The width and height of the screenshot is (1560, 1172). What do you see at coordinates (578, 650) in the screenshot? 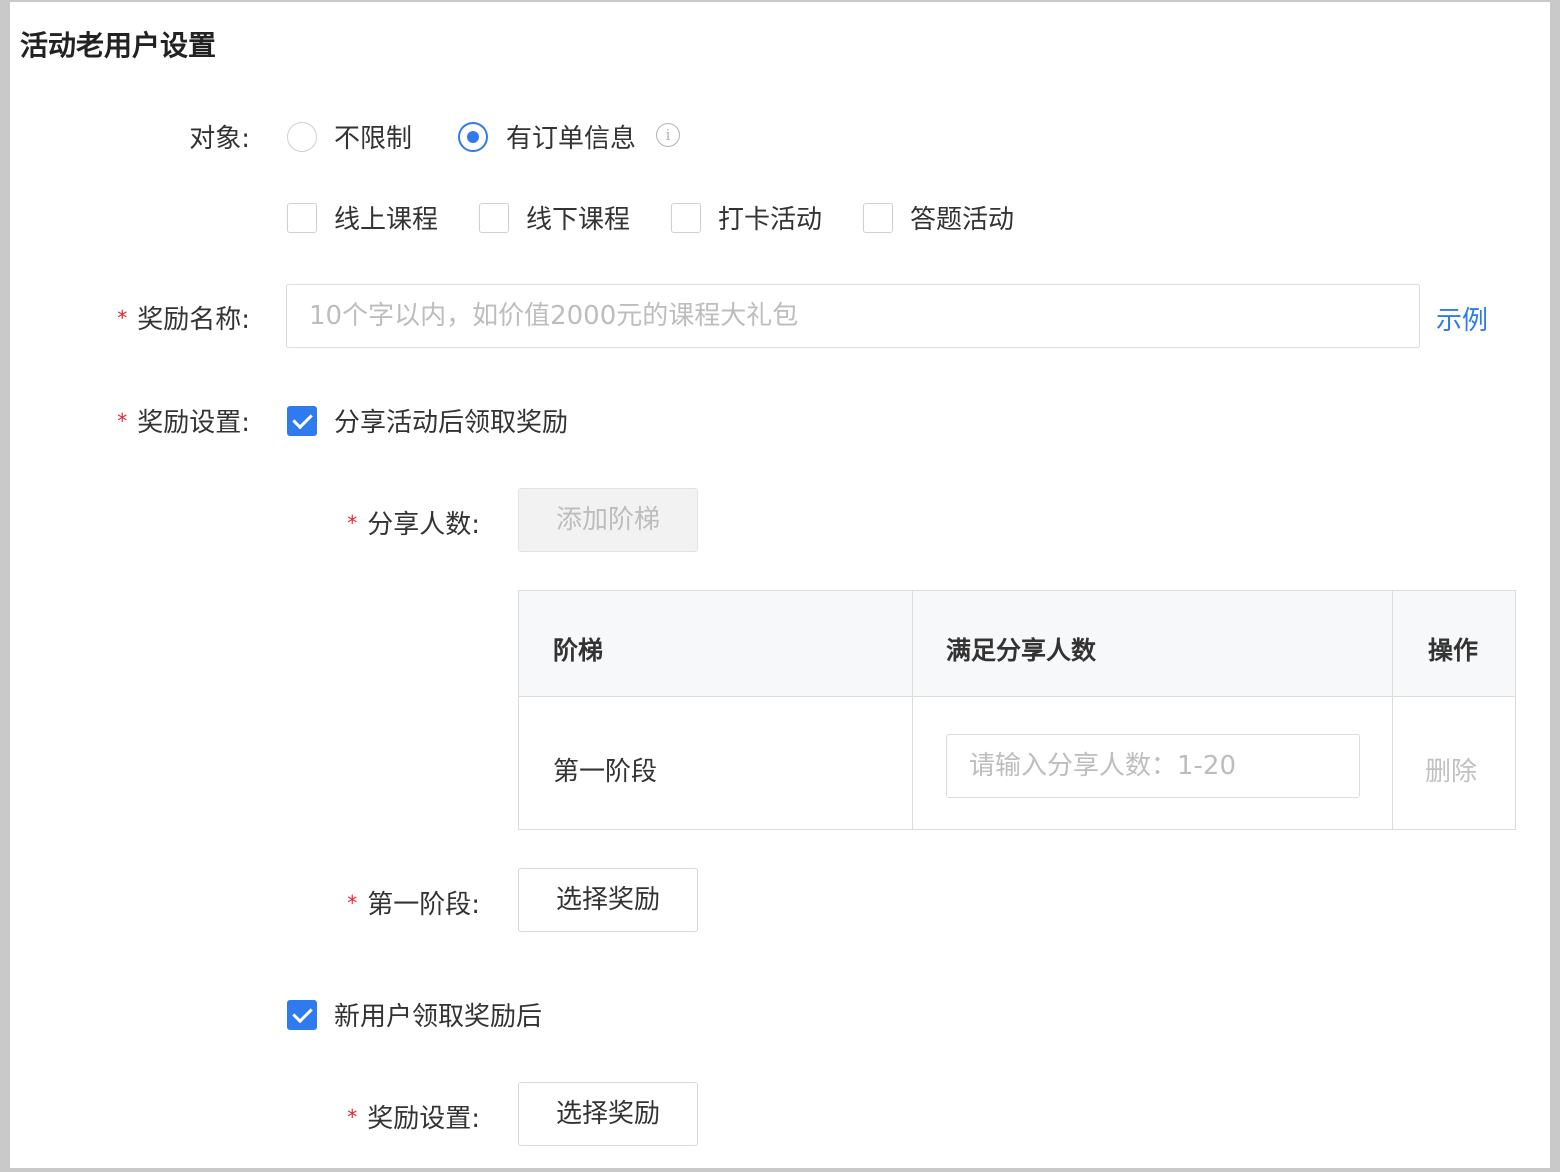
I see `column-header-tier: 阶梯` at bounding box center [578, 650].